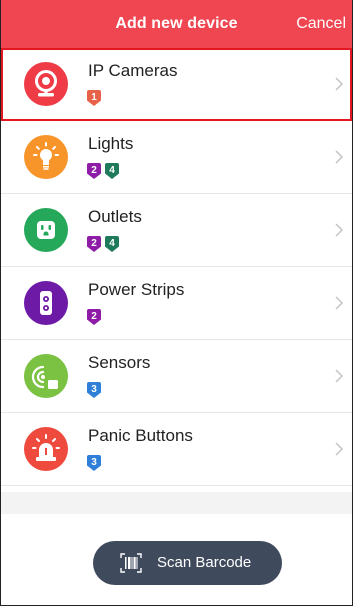  What do you see at coordinates (46, 230) in the screenshot?
I see `outlet-icon` at bounding box center [46, 230].